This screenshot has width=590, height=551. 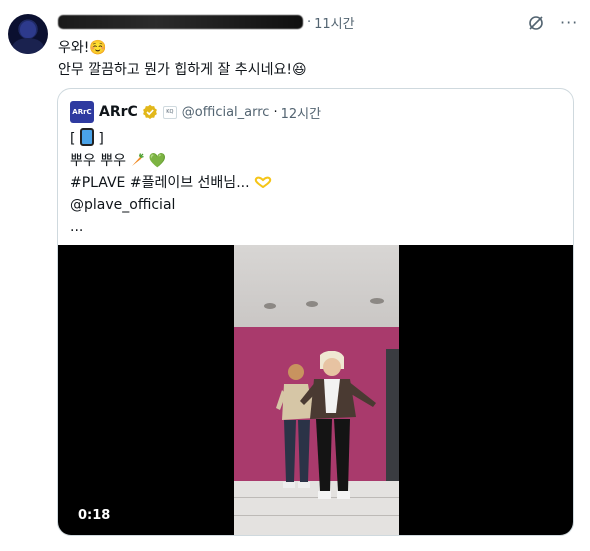 I want to click on tweet-timestamp: 11시간, so click(x=334, y=22).